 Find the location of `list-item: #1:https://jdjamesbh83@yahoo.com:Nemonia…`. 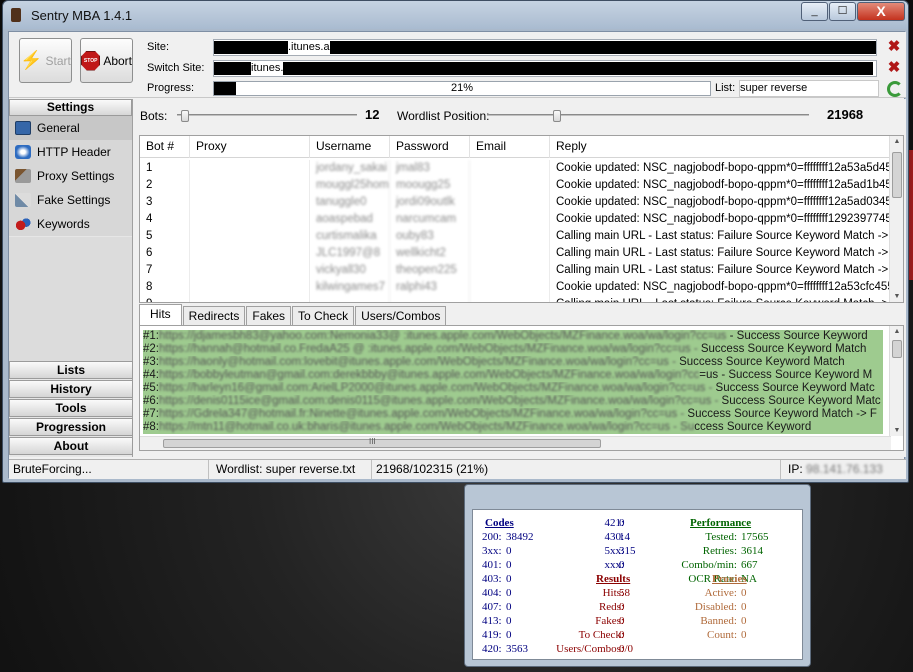

list-item: #1:https://jdjamesbh83@yahoo.com:Nemonia… is located at coordinates (513, 336).